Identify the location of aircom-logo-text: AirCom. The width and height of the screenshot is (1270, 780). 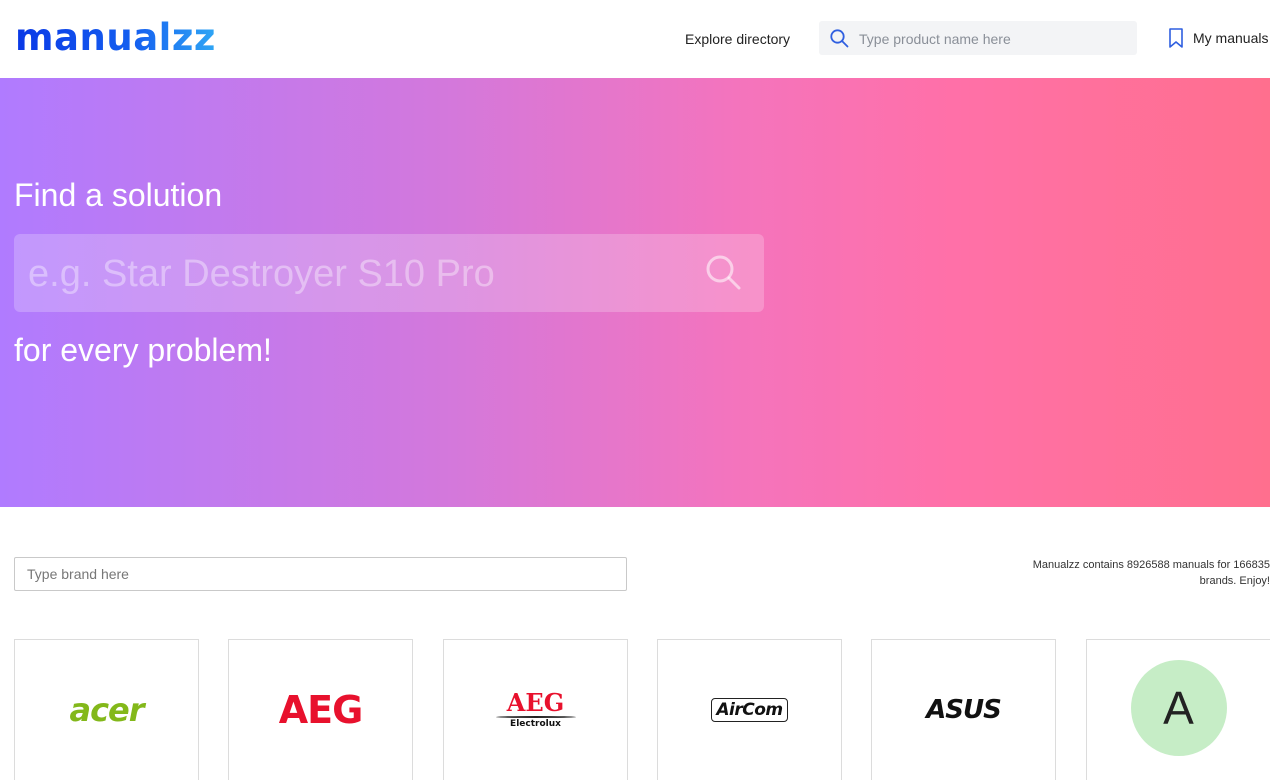
(749, 710).